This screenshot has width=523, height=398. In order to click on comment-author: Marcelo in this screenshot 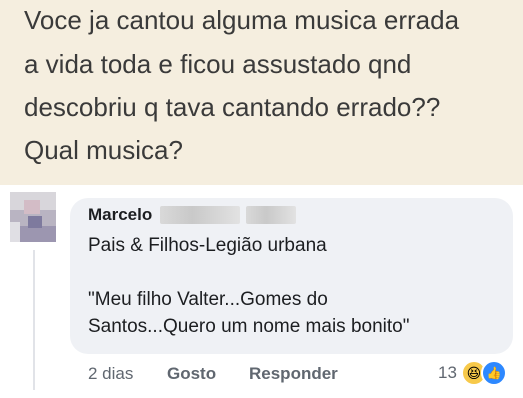, I will do `click(120, 215)`.